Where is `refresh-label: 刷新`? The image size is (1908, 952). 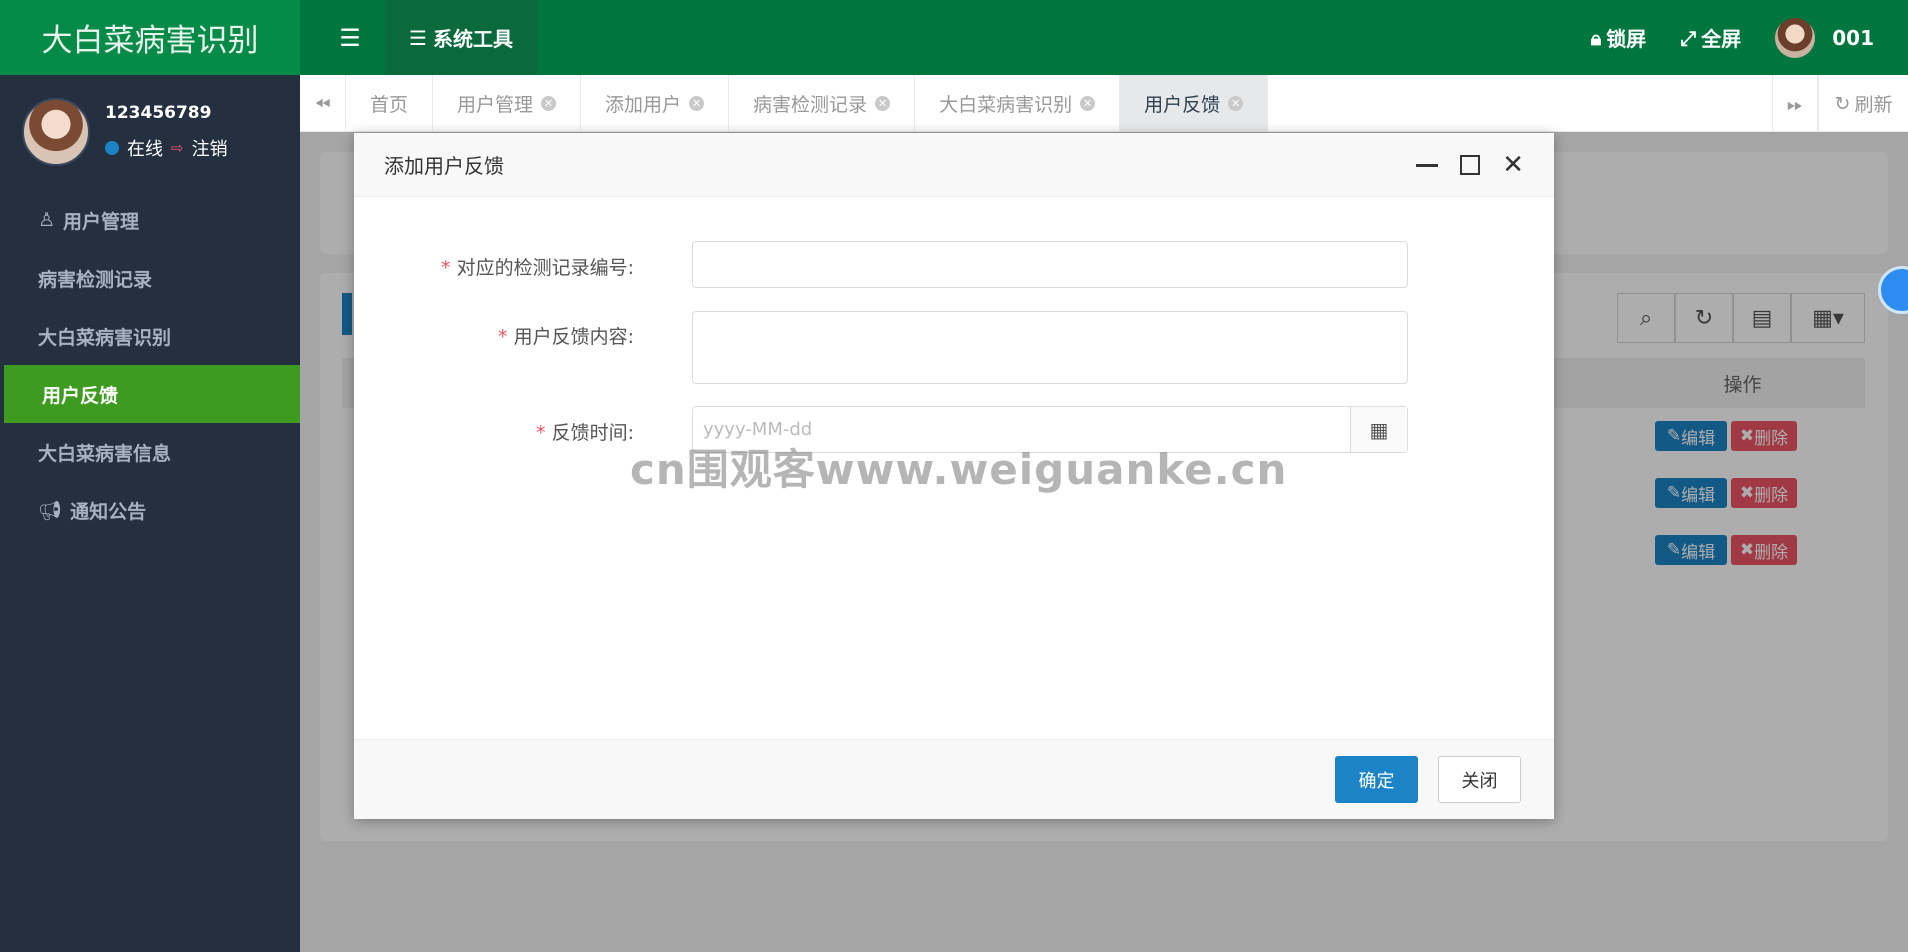 refresh-label: 刷新 is located at coordinates (1873, 105).